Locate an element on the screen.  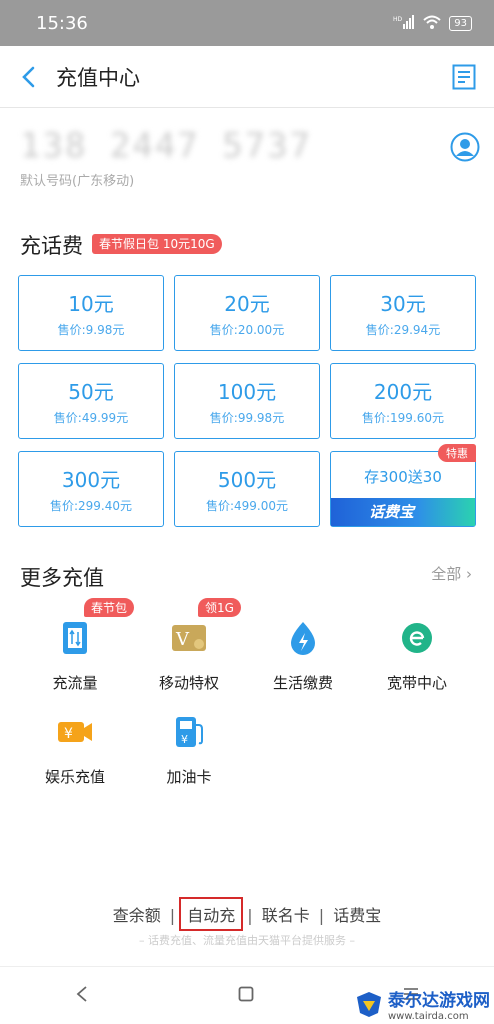
site-watermark: 泰尔达游戏网 www.tairda.com is located at coordinates (422, 1004).